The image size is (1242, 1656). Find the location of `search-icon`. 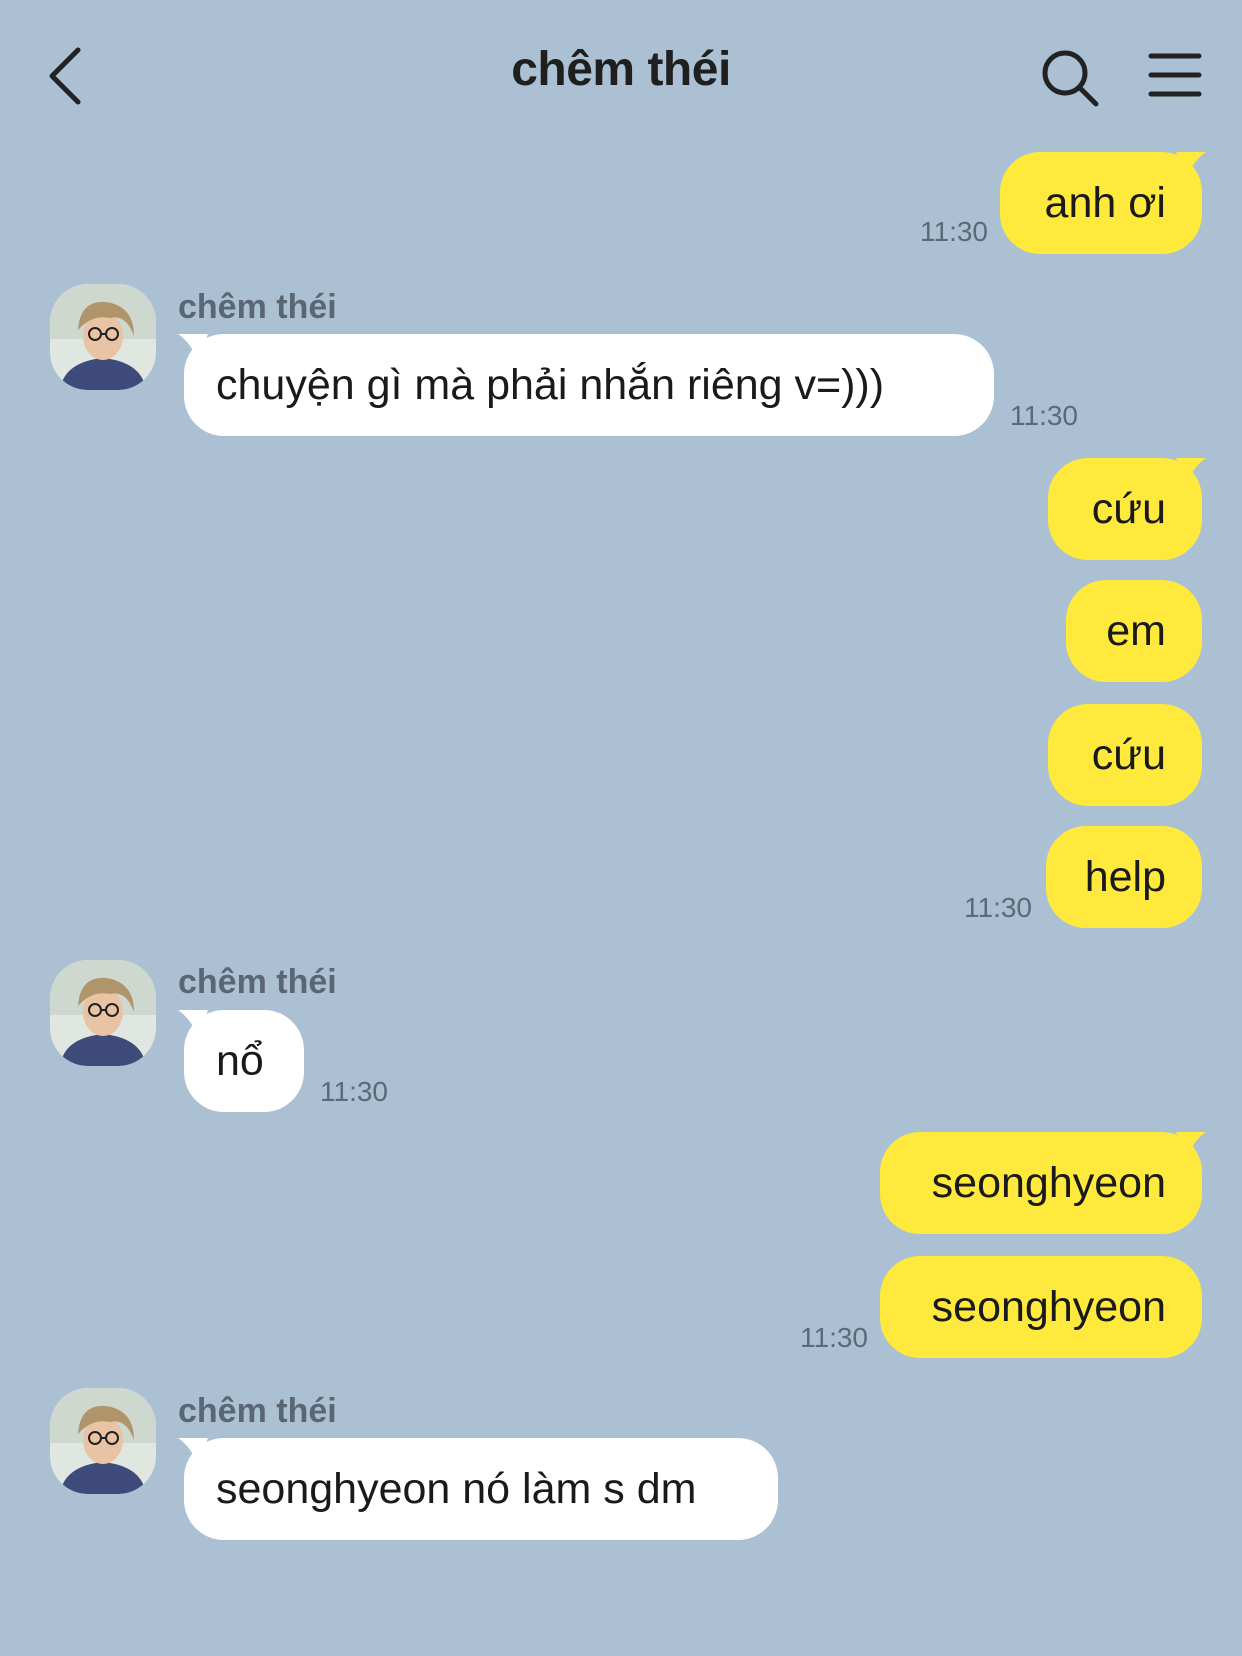

search-icon is located at coordinates (1070, 78).